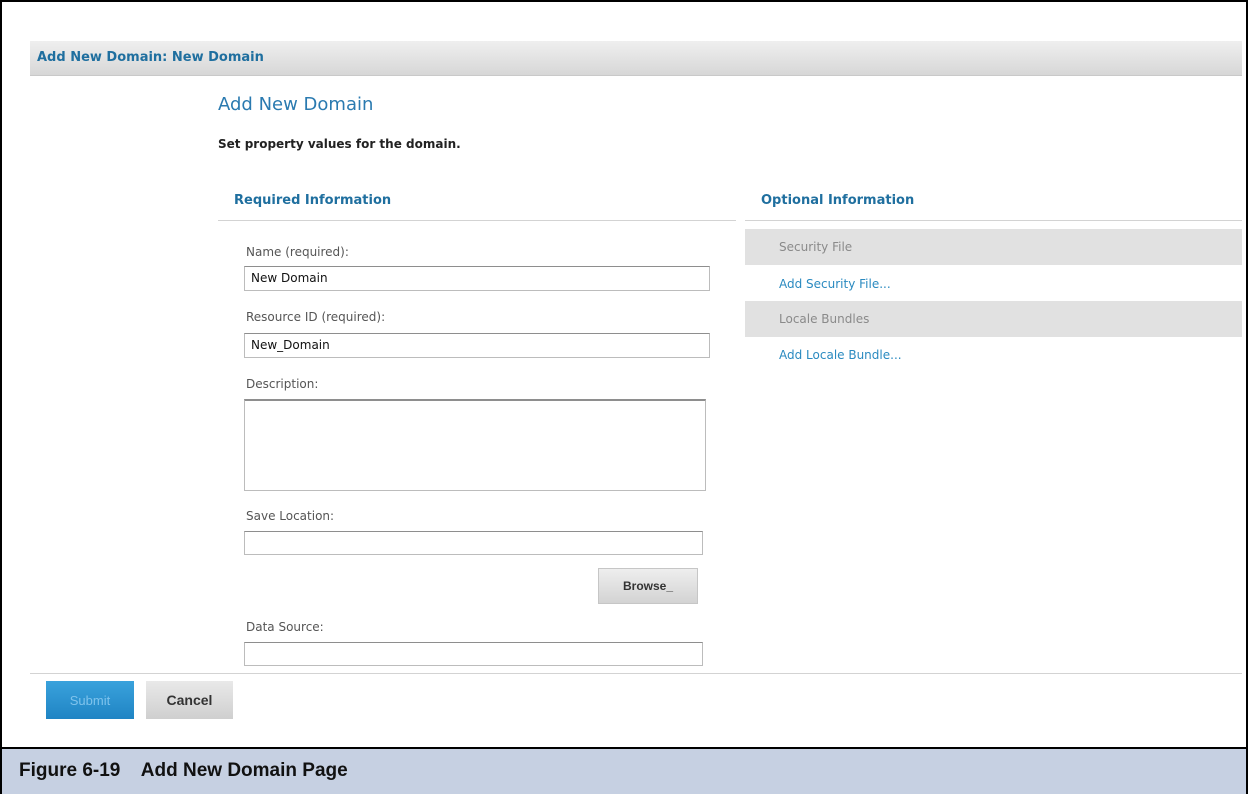 The height and width of the screenshot is (794, 1248). What do you see at coordinates (316, 317) in the screenshot?
I see `resource-id-label: Resource ID (required):` at bounding box center [316, 317].